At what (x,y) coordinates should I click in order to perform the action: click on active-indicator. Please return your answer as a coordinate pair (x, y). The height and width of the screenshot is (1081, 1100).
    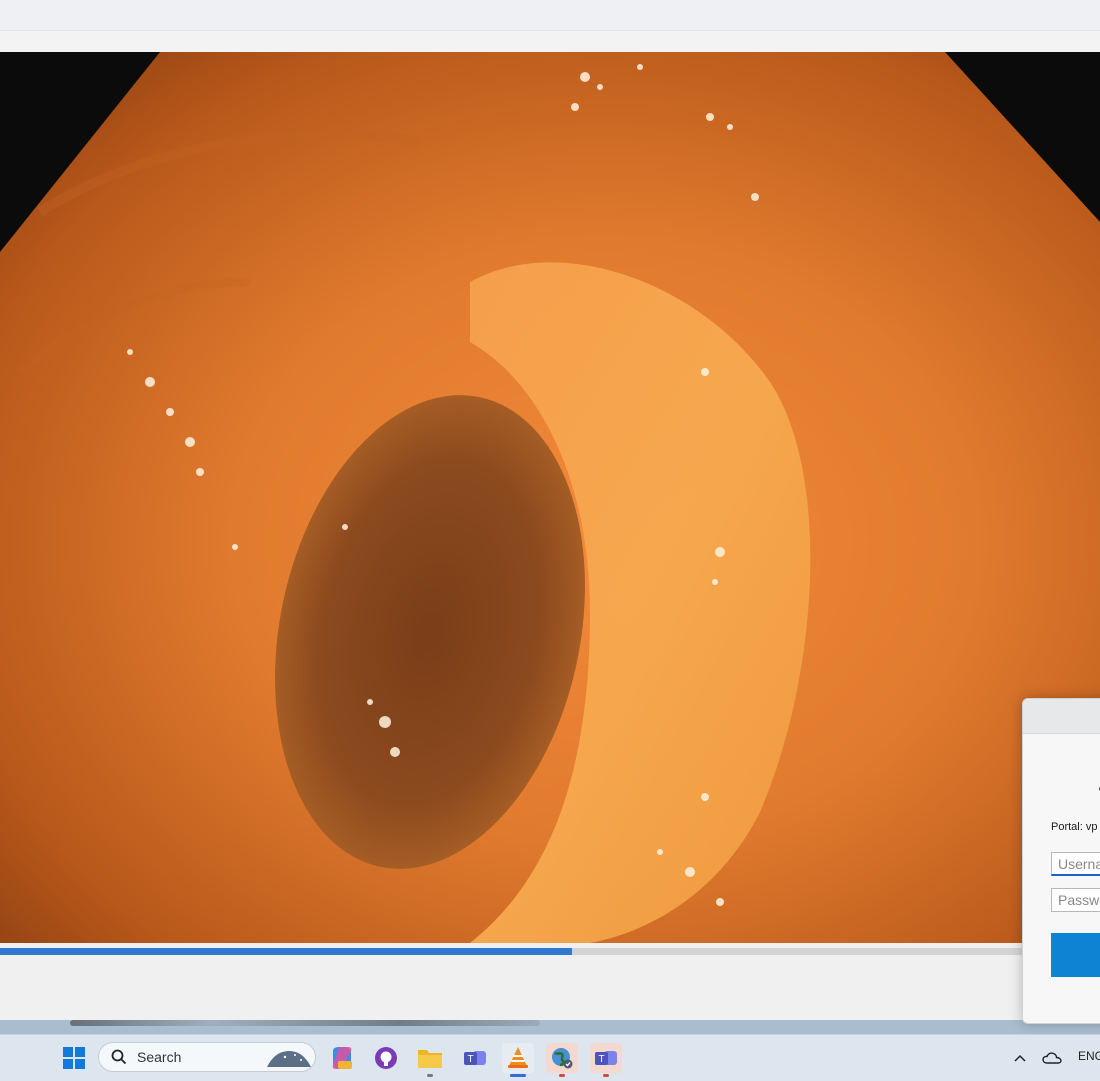
    Looking at the image, I should click on (518, 1075).